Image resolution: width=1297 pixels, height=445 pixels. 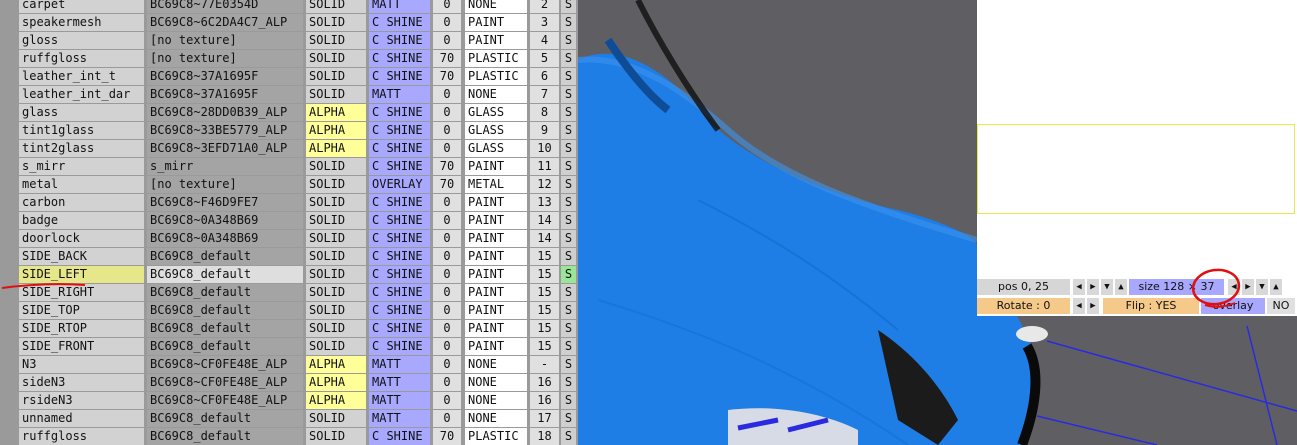 I want to click on flip-toggle: Flip : YES, so click(x=1151, y=306).